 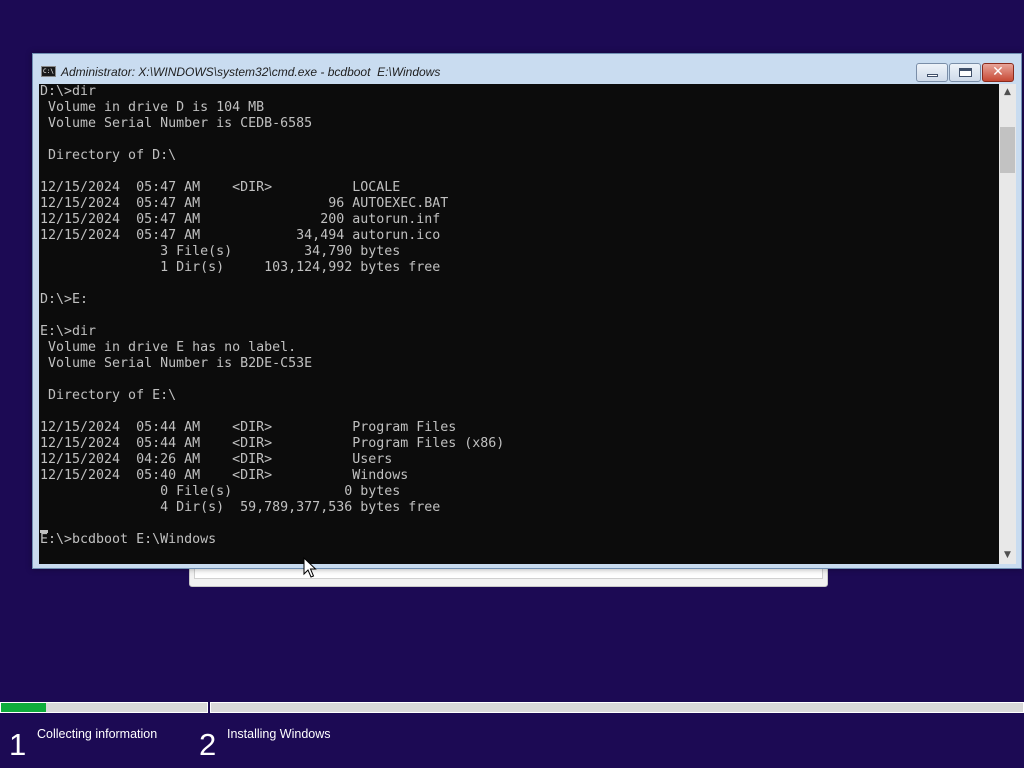 I want to click on step-label-installing-windows: Installing Windows, so click(x=279, y=734).